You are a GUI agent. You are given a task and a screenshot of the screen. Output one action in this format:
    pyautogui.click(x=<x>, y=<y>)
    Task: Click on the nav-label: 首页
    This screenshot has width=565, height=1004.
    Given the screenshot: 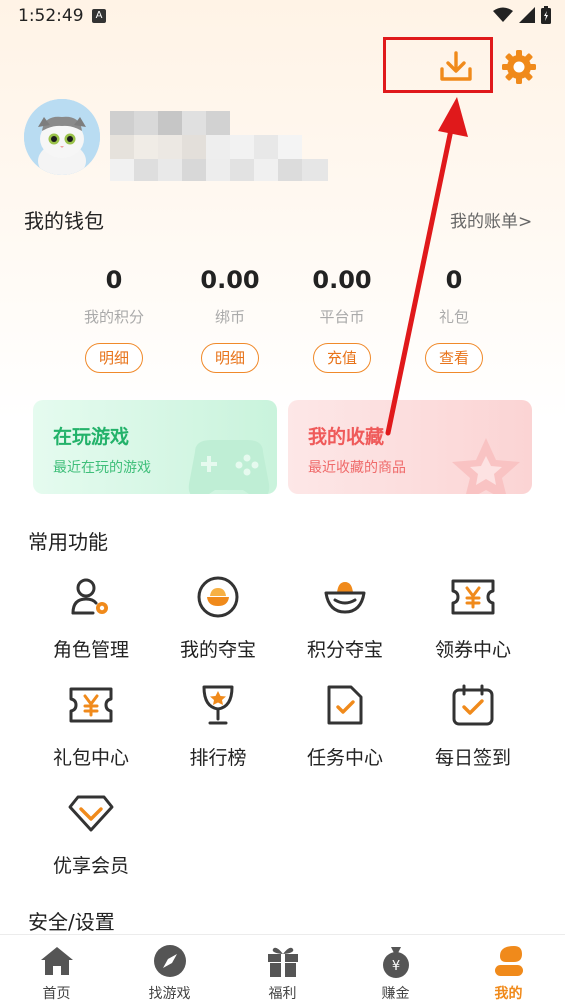 What is the action you would take?
    pyautogui.click(x=56, y=994)
    